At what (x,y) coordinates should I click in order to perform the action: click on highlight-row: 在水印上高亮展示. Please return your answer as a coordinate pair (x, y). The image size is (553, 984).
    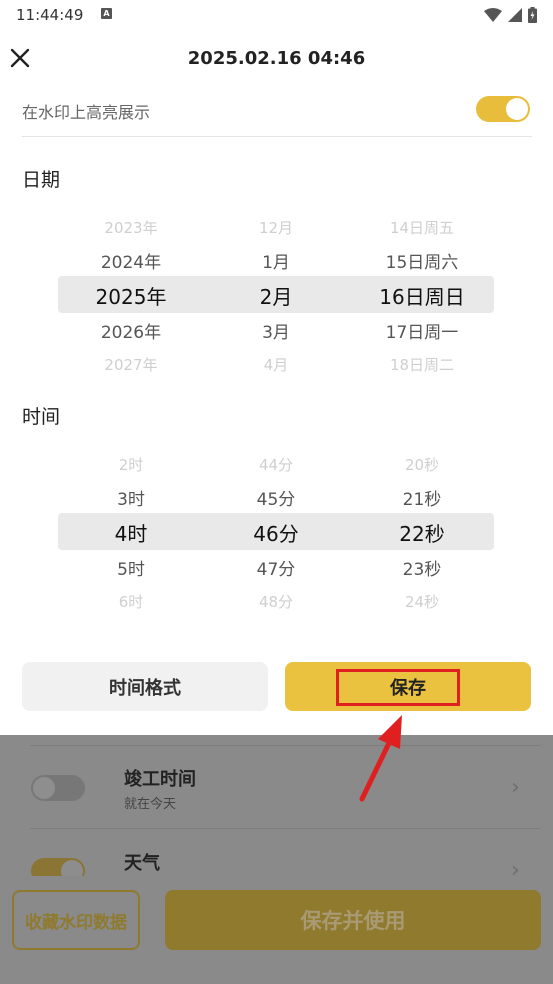
    Looking at the image, I should click on (277, 113).